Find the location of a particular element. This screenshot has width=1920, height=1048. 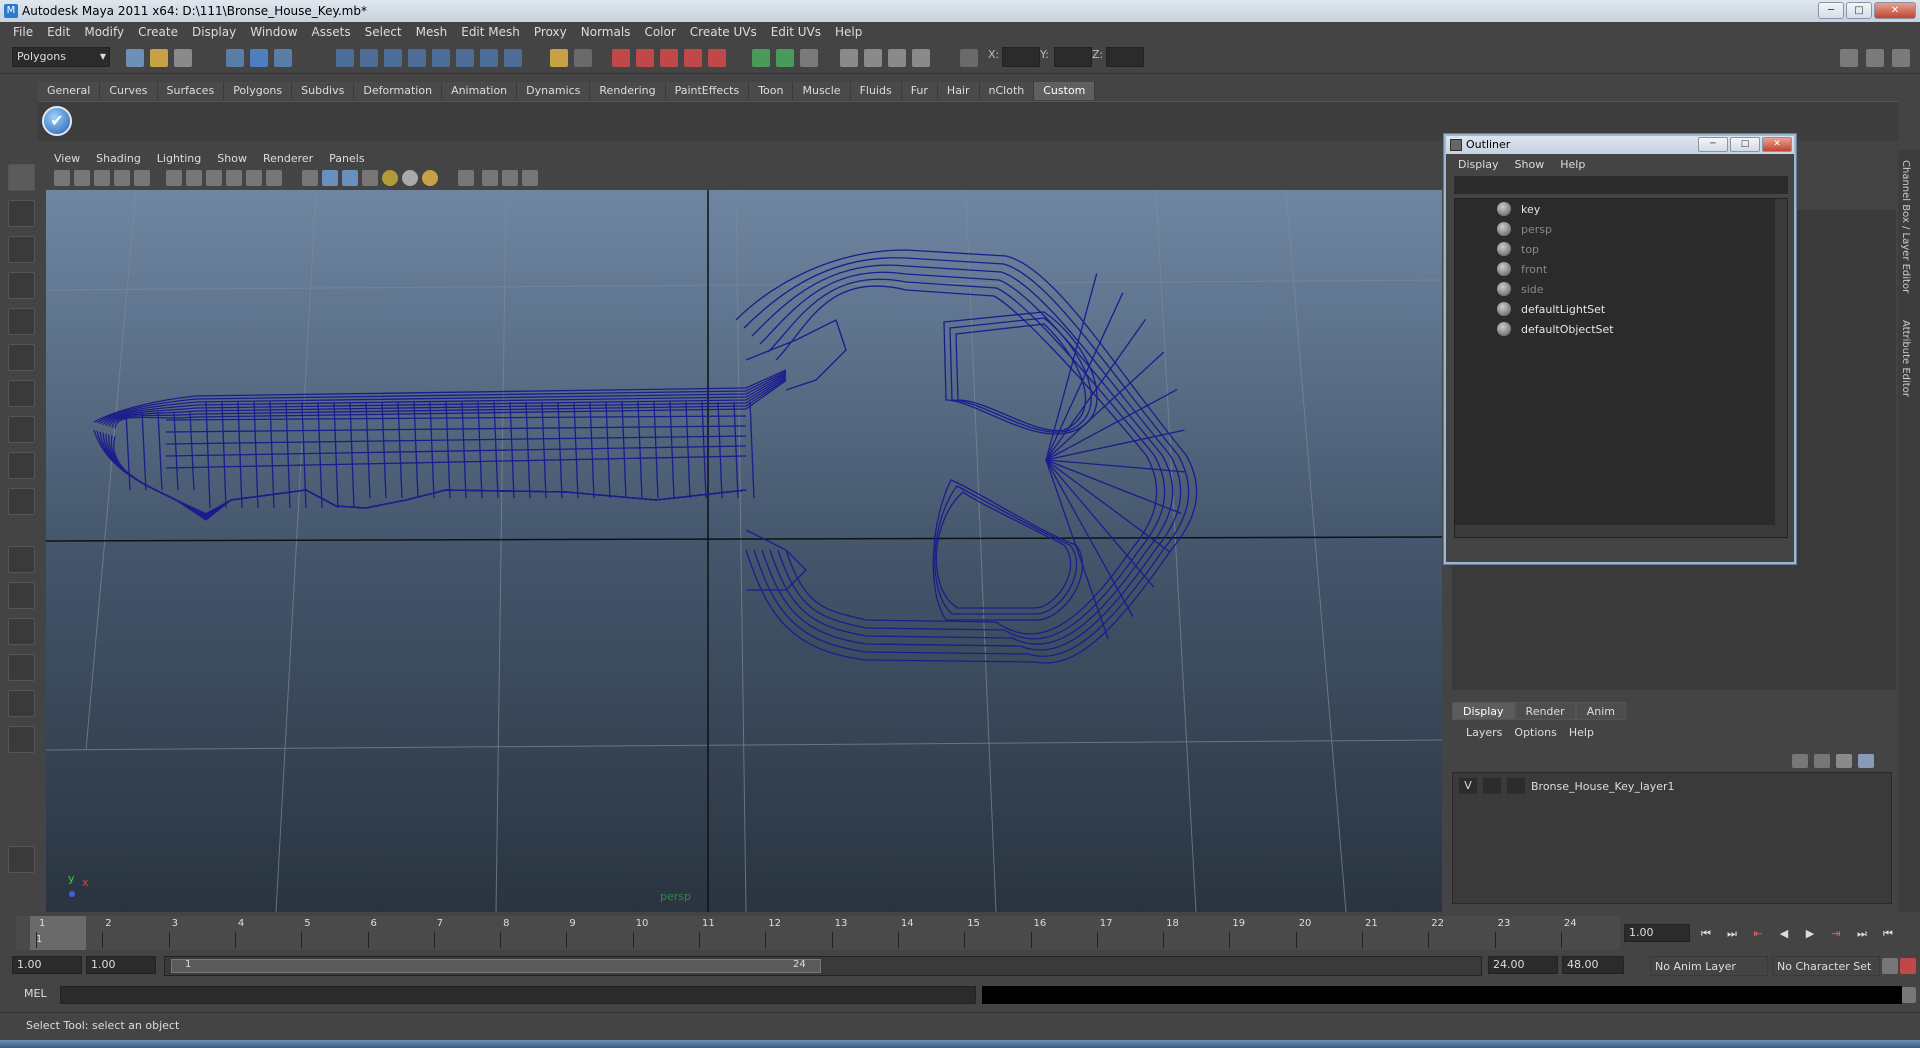

construction-history-icon is located at coordinates (809, 58).